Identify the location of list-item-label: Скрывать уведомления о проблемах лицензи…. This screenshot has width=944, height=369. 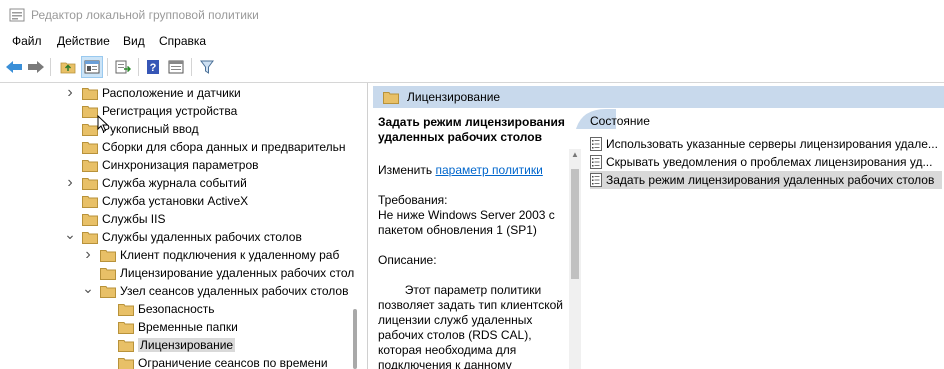
(769, 162).